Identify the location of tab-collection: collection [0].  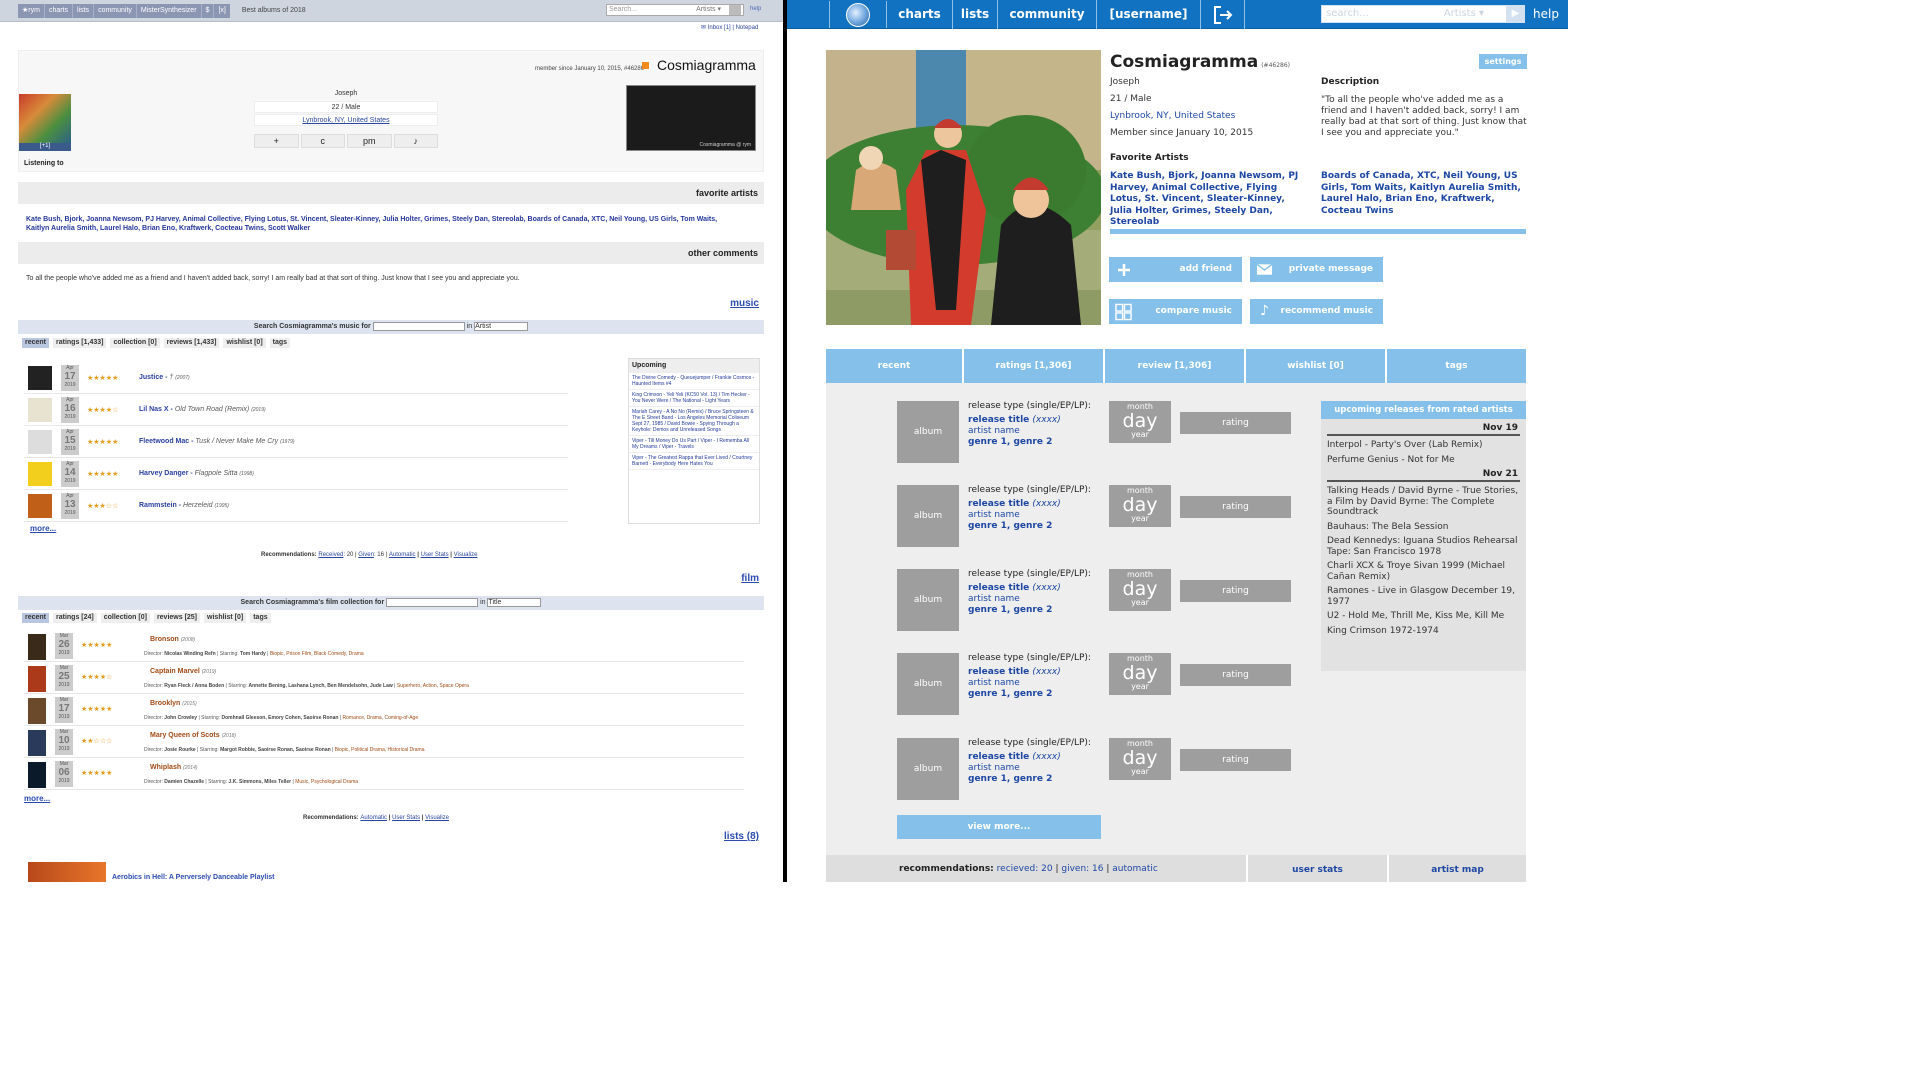
(135, 343).